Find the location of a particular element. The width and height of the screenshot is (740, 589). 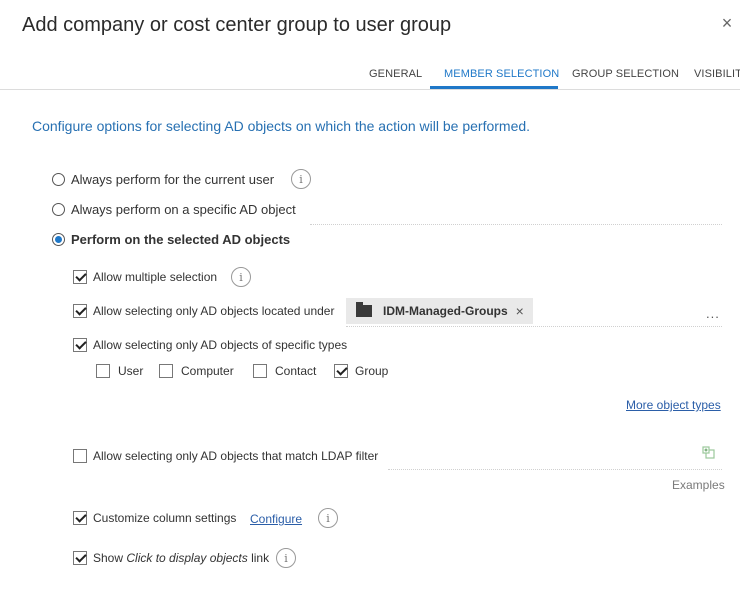

checkbox-label: Allow multiple selection is located at coordinates (155, 277).